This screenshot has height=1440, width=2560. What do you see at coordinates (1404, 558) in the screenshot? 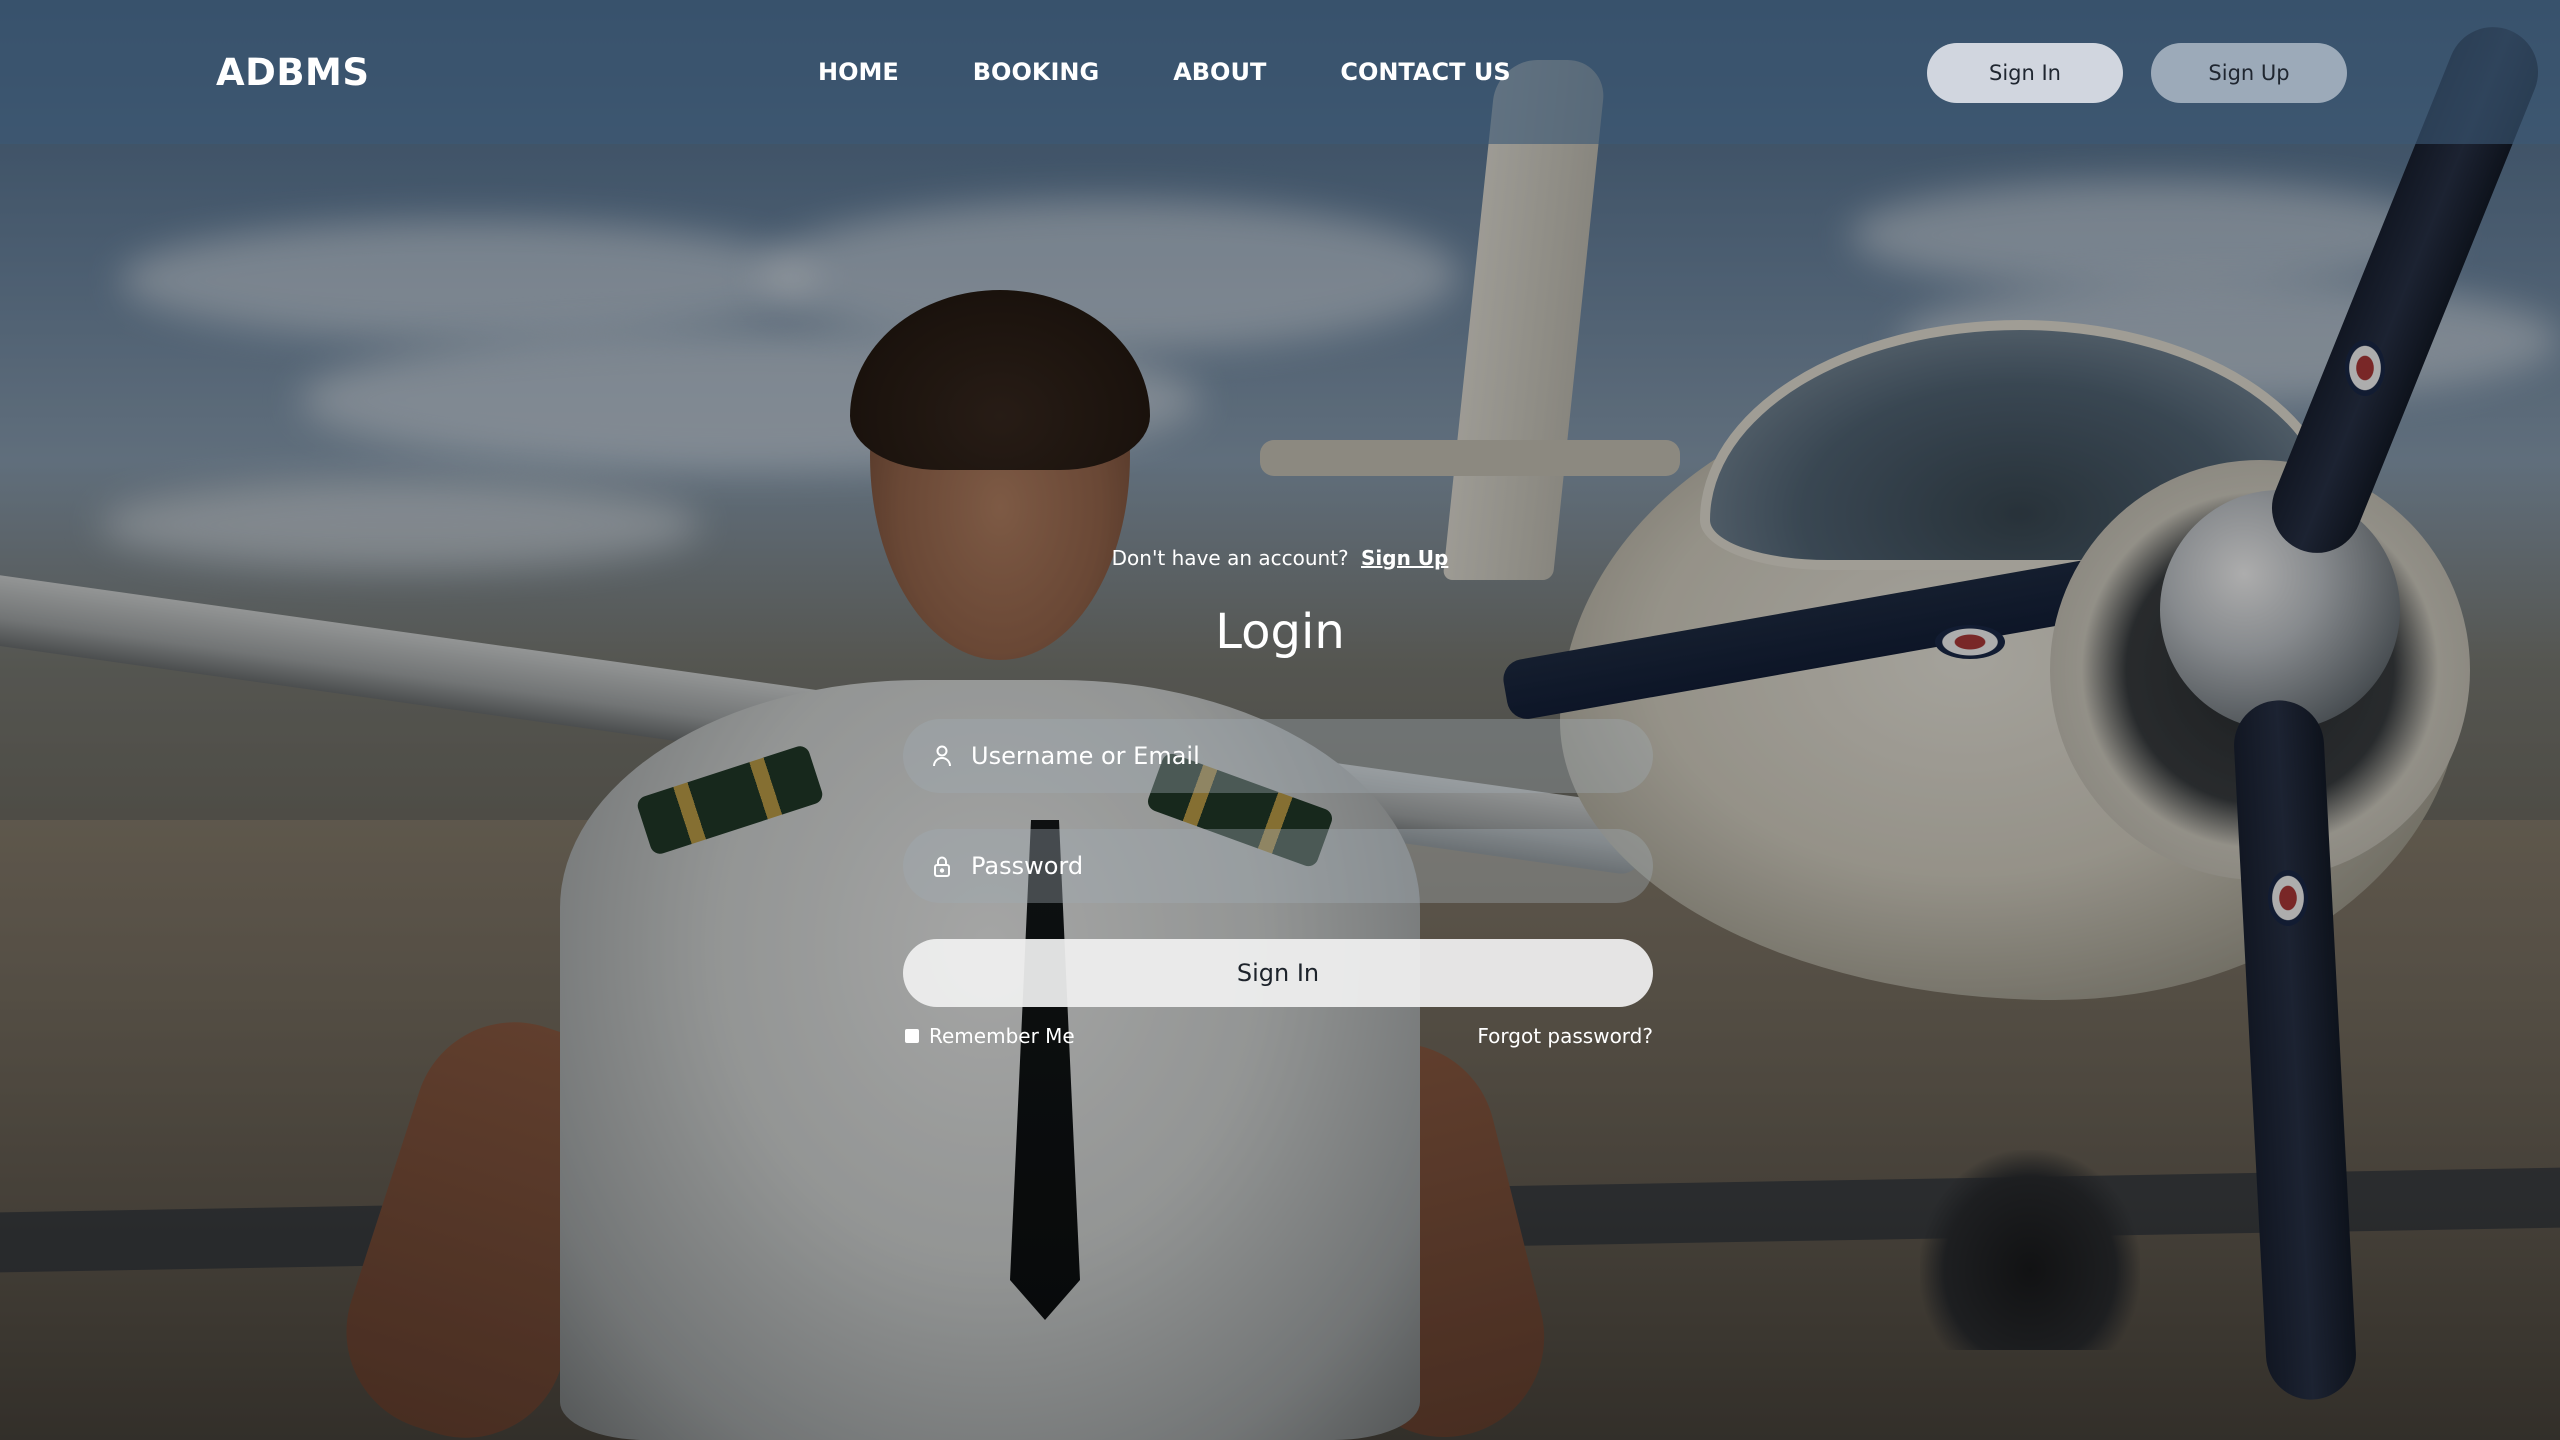
I see `signup-link: Sign Up` at bounding box center [1404, 558].